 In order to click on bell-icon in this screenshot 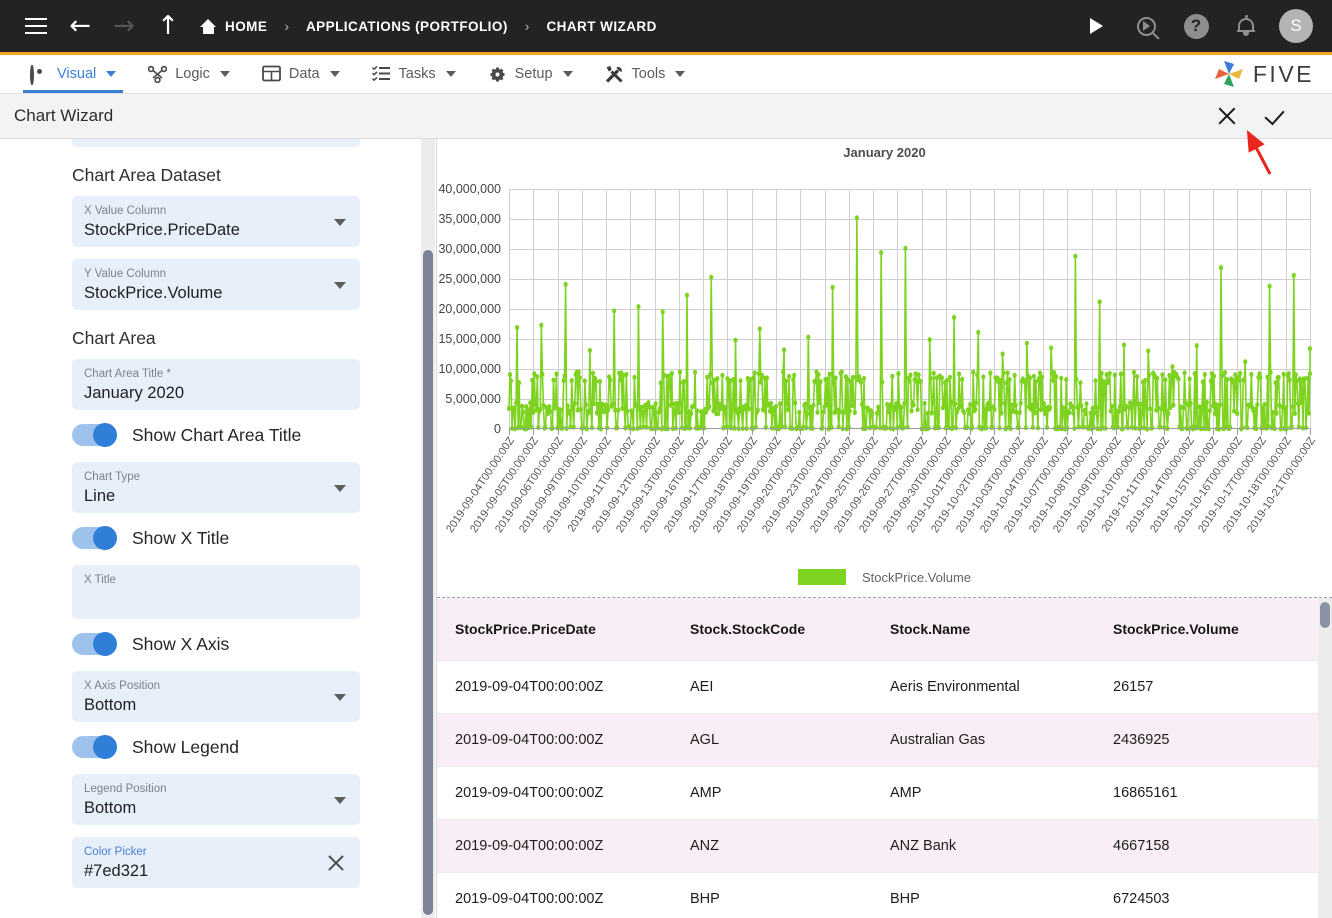, I will do `click(1246, 25)`.